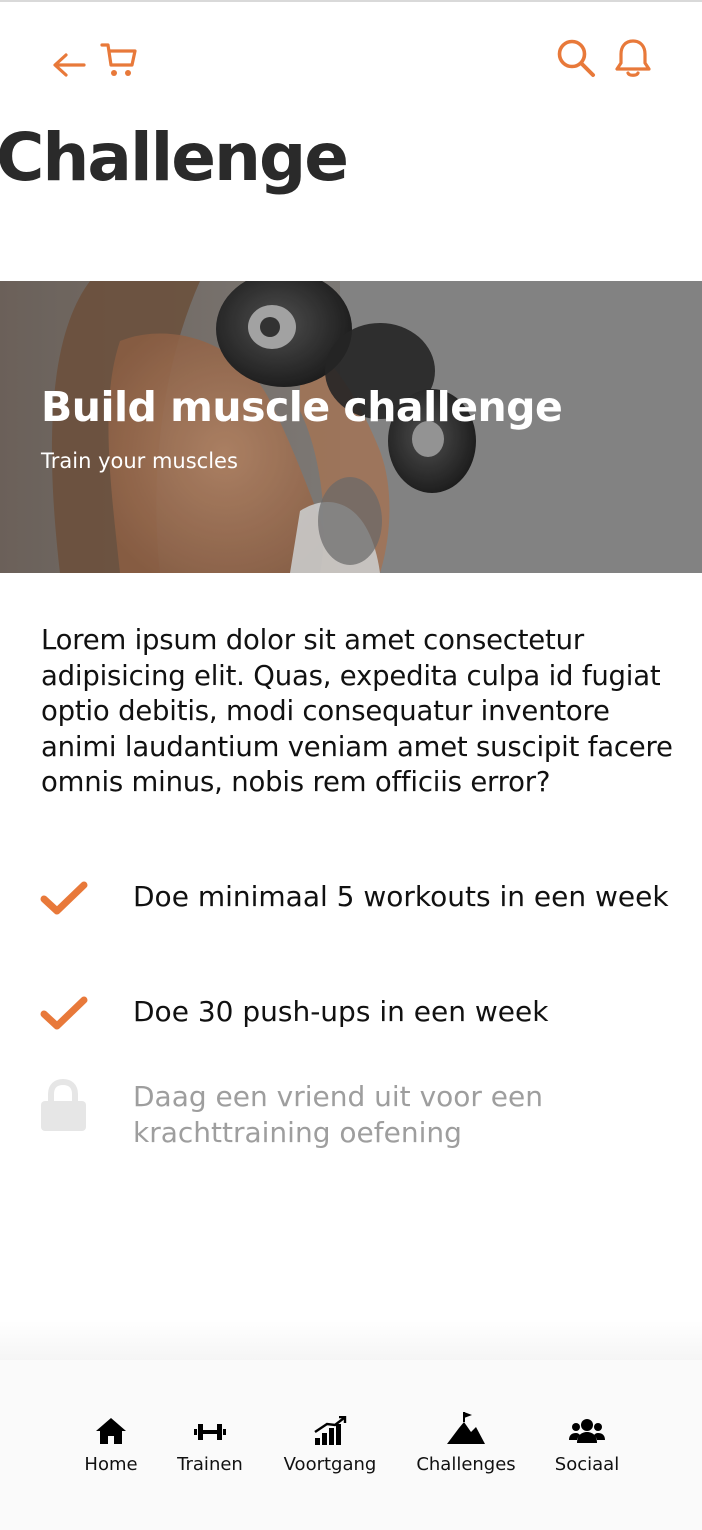 The width and height of the screenshot is (702, 1530). What do you see at coordinates (69, 65) in the screenshot?
I see `back-arrow-icon` at bounding box center [69, 65].